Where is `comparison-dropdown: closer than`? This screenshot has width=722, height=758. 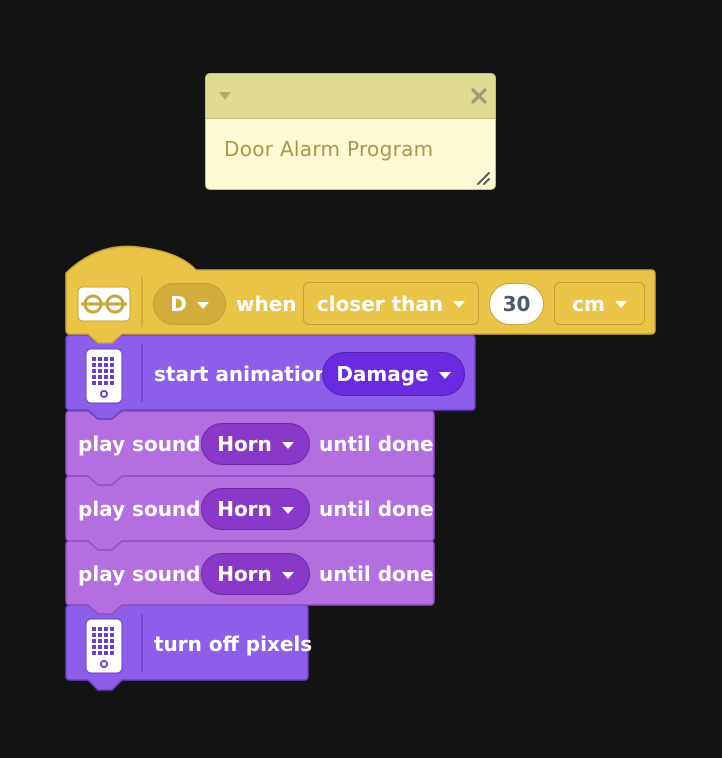 comparison-dropdown: closer than is located at coordinates (391, 303).